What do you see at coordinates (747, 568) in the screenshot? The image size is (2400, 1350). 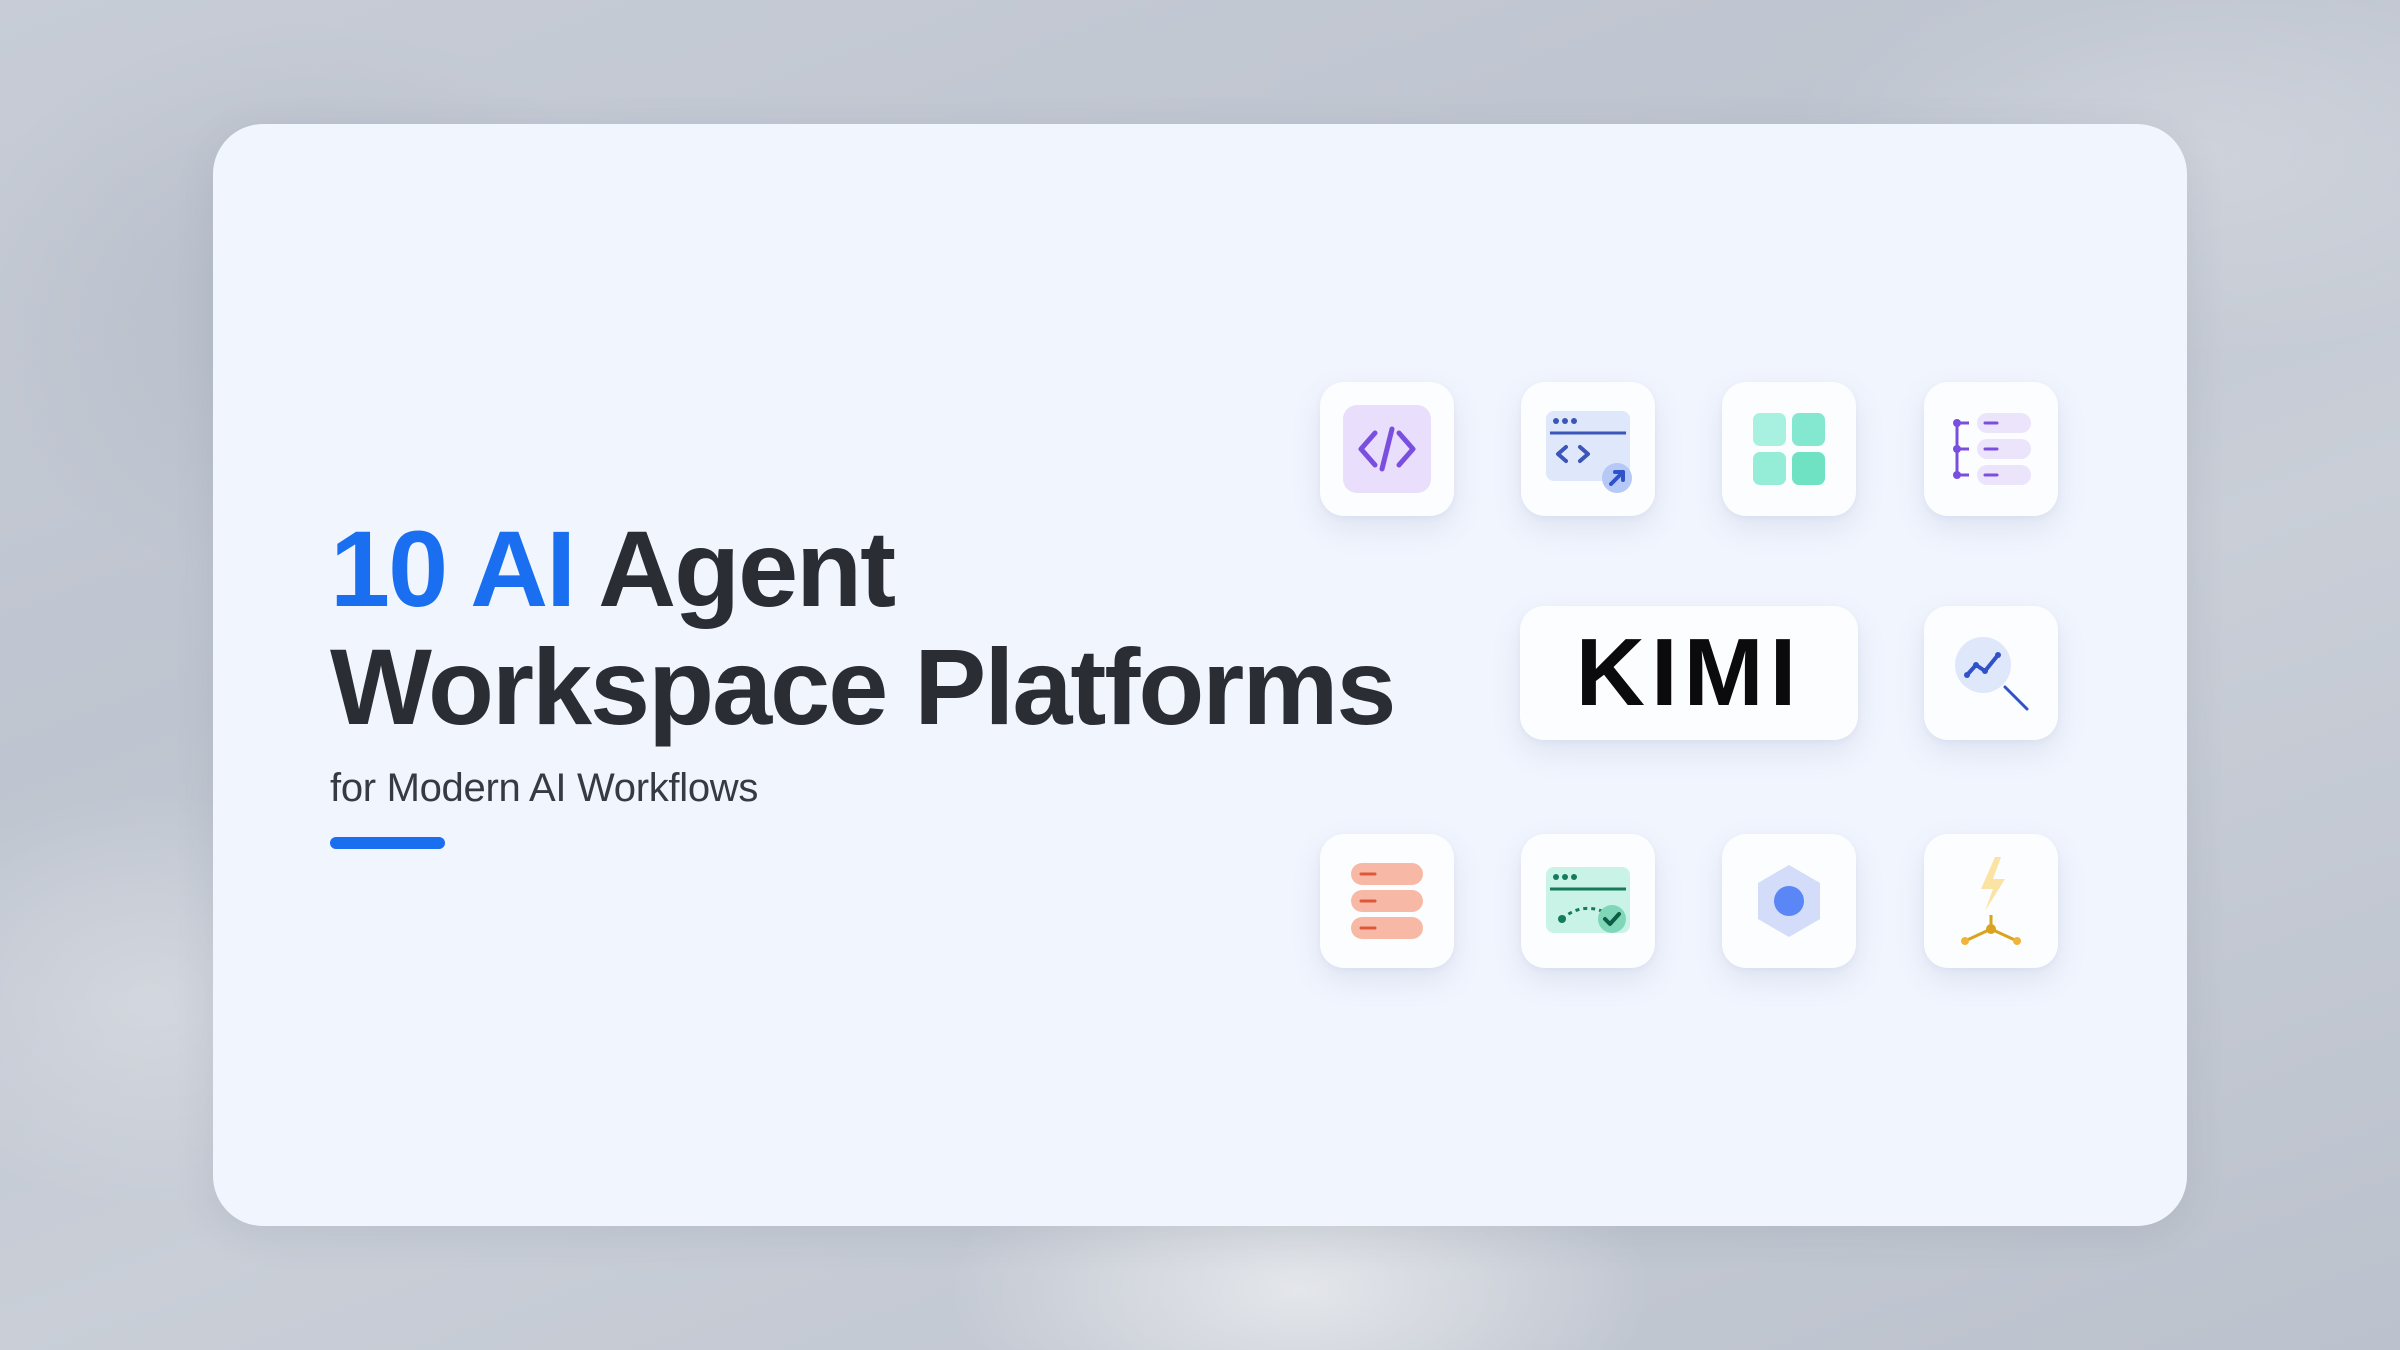 I see `title-line-1-rest: Agent` at bounding box center [747, 568].